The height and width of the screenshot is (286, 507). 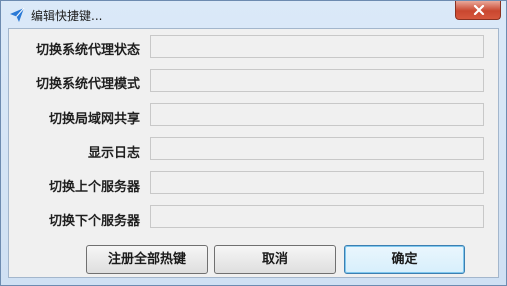 I want to click on row-label-toggle-proxy-state: 切换系统代理状态, so click(x=87, y=50).